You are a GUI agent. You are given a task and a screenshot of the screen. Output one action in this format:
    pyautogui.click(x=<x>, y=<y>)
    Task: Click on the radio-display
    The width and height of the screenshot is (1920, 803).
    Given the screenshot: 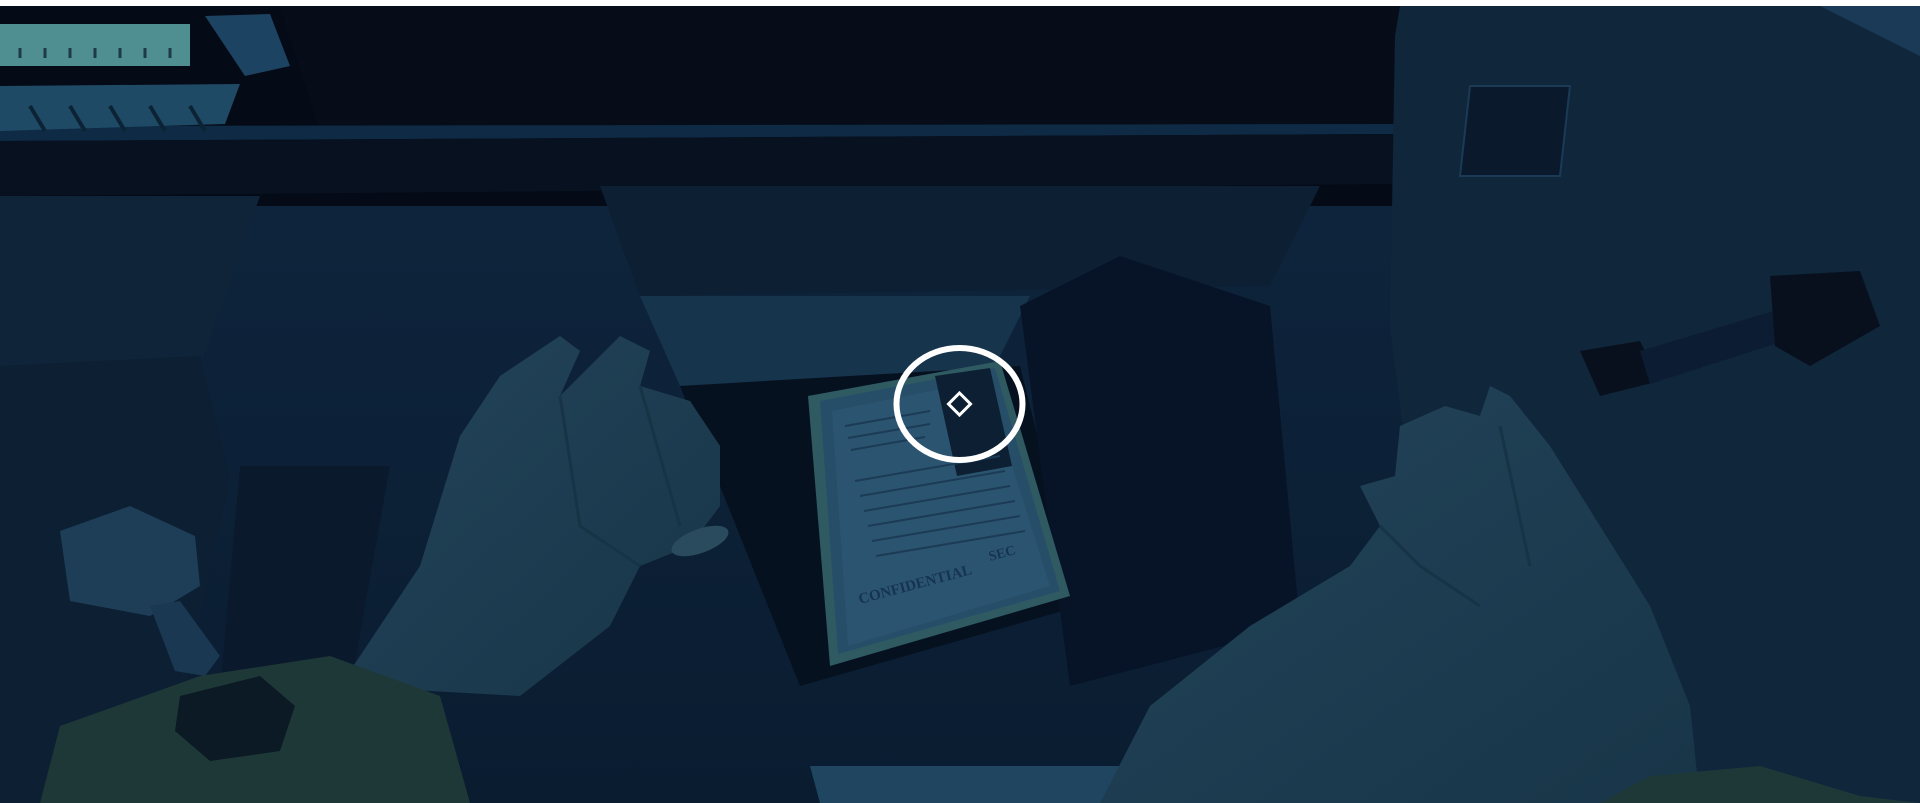 What is the action you would take?
    pyautogui.click(x=95, y=45)
    